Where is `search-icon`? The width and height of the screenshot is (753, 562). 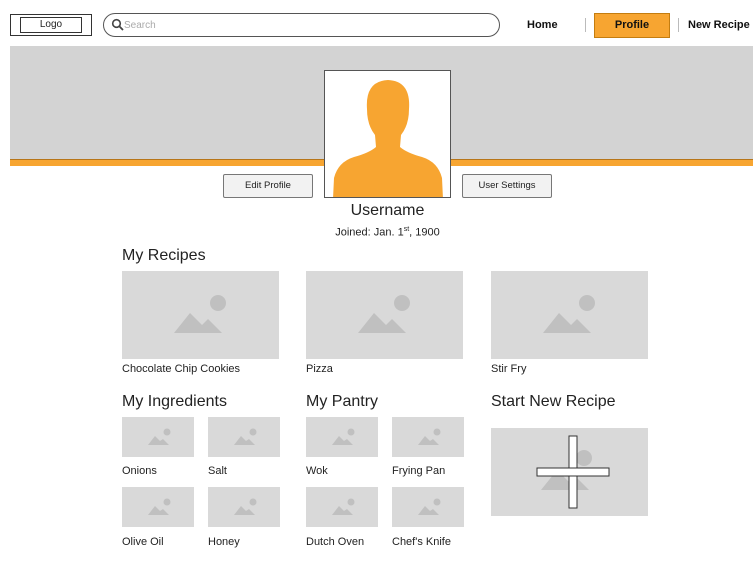 search-icon is located at coordinates (117, 24).